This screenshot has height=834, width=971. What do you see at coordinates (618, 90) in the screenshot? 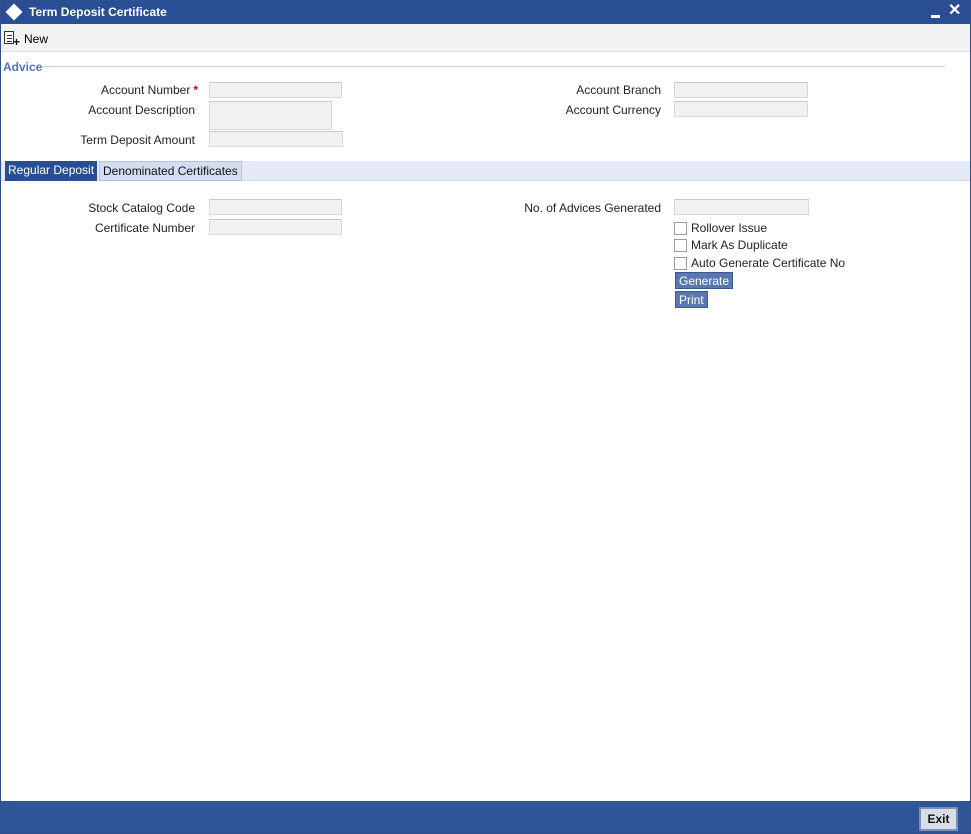
I see `account-branch-label: Account Branch` at bounding box center [618, 90].